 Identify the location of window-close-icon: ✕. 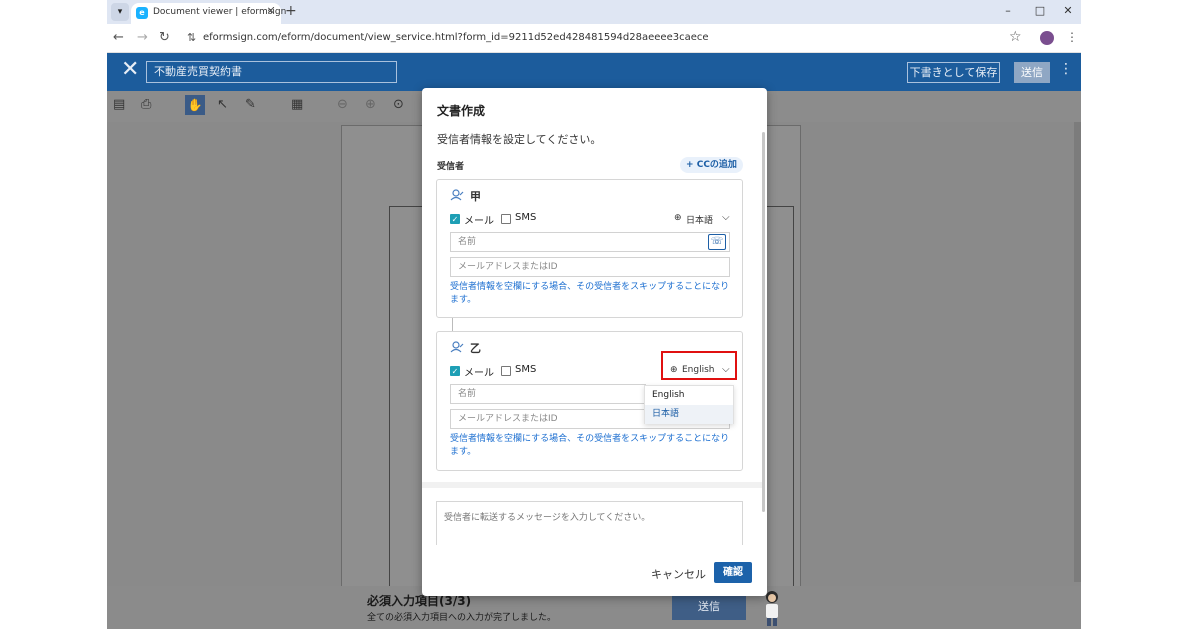
(1068, 10).